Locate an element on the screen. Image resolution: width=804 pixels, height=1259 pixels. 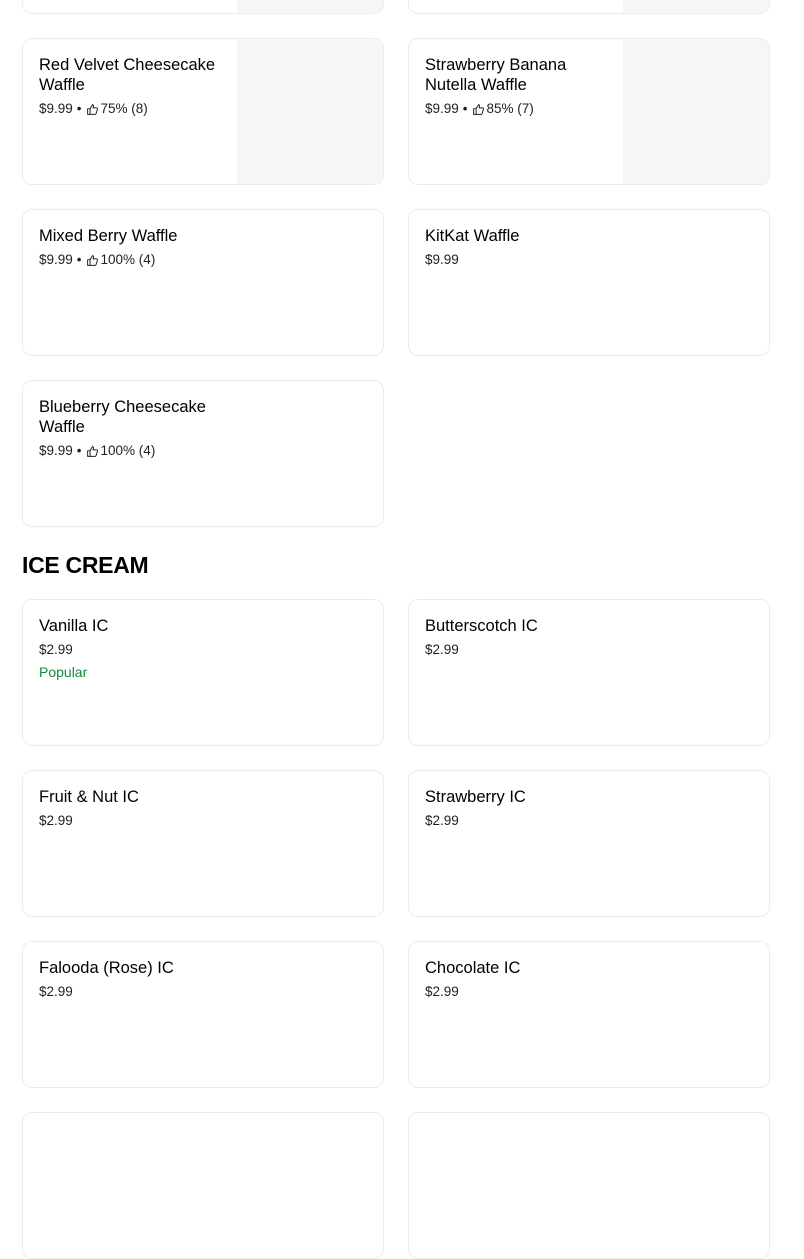
item-meta: $9.99 • 85% (7) is located at coordinates (479, 109).